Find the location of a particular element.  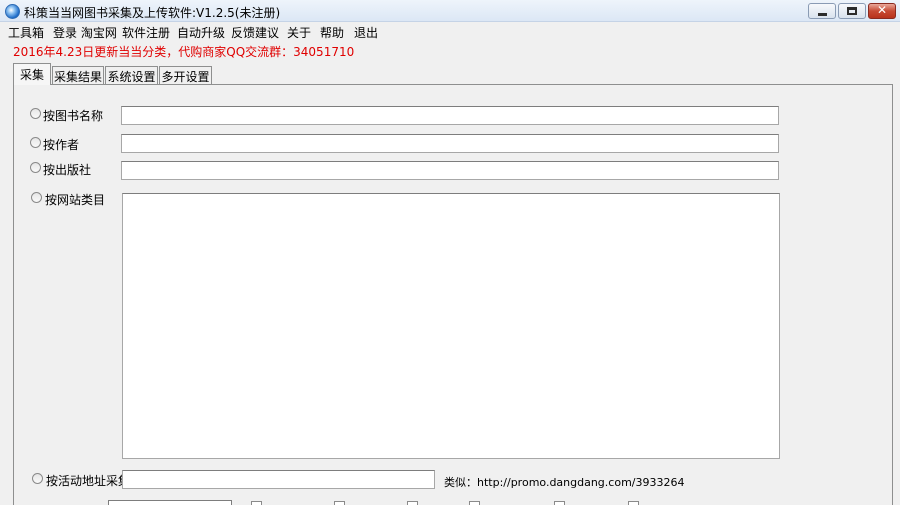

radio-by-publisher is located at coordinates (35, 167).